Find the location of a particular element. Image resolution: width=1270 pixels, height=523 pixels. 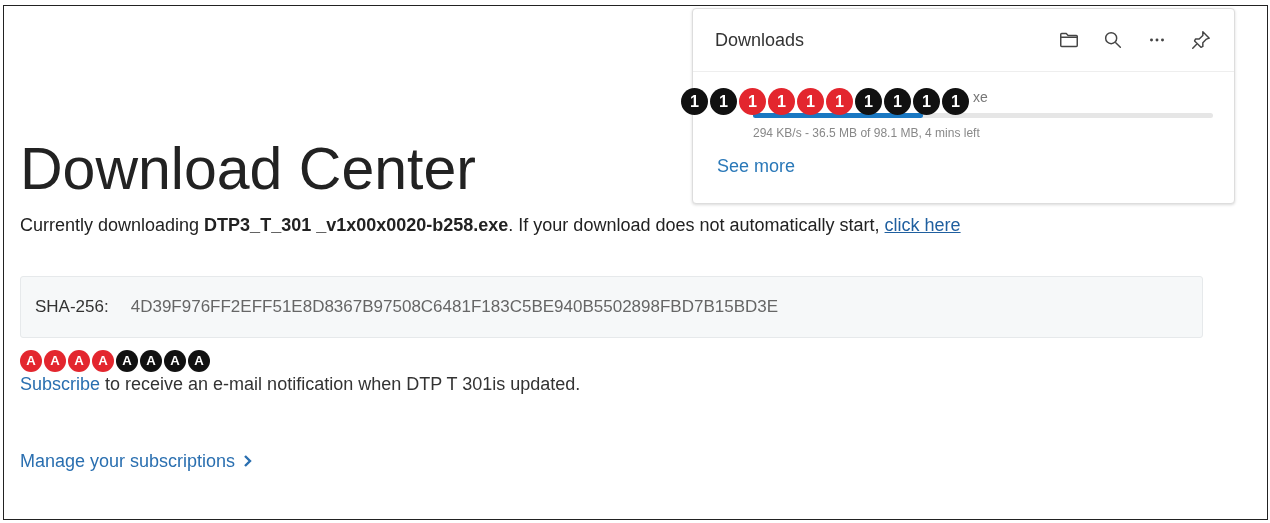

hash-label: SHA-256: is located at coordinates (72, 306).